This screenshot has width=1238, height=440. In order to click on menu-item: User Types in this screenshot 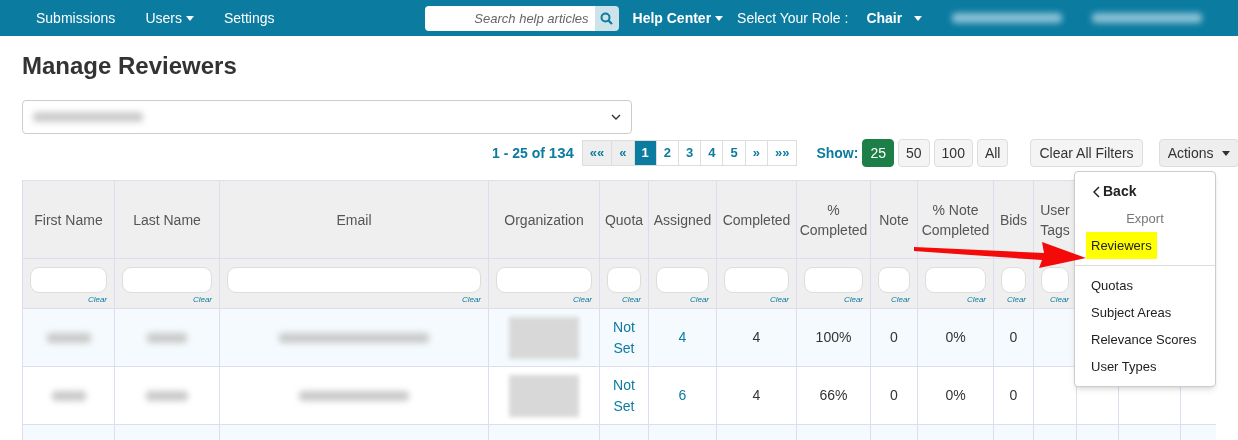, I will do `click(1124, 366)`.